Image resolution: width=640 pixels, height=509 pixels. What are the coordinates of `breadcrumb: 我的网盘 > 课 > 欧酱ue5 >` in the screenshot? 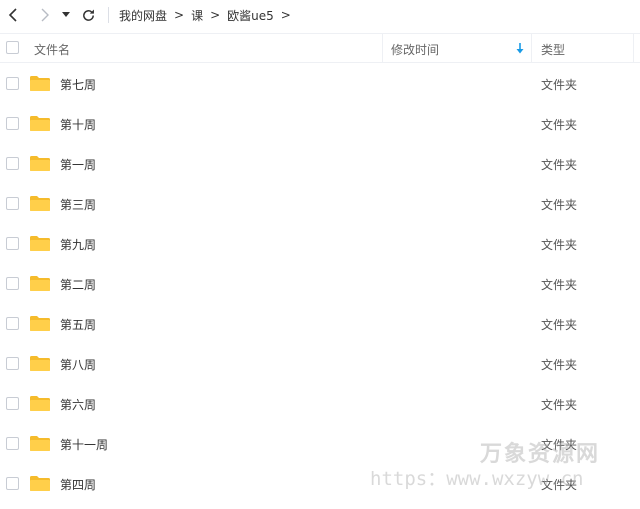 It's located at (208, 15).